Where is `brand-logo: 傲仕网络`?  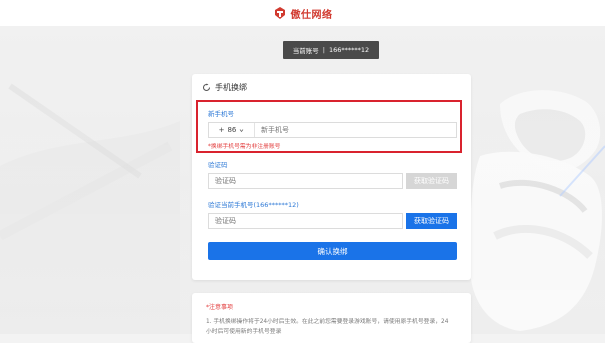 brand-logo: 傲仕网络 is located at coordinates (303, 13).